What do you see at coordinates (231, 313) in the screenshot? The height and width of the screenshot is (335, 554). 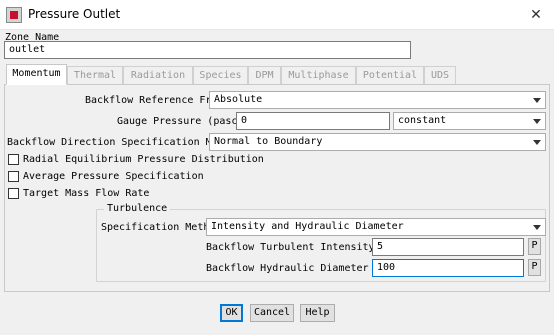 I see `ok-button: OK` at bounding box center [231, 313].